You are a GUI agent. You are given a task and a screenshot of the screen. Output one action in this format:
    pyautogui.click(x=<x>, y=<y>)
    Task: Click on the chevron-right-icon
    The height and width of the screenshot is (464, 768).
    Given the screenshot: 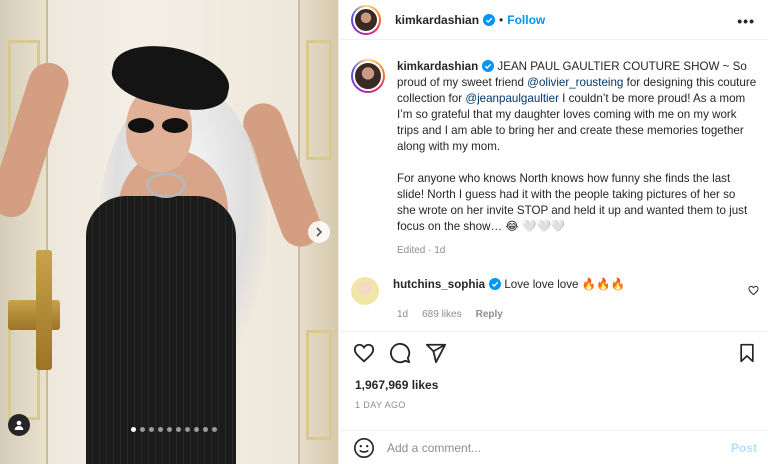 What is the action you would take?
    pyautogui.click(x=319, y=232)
    